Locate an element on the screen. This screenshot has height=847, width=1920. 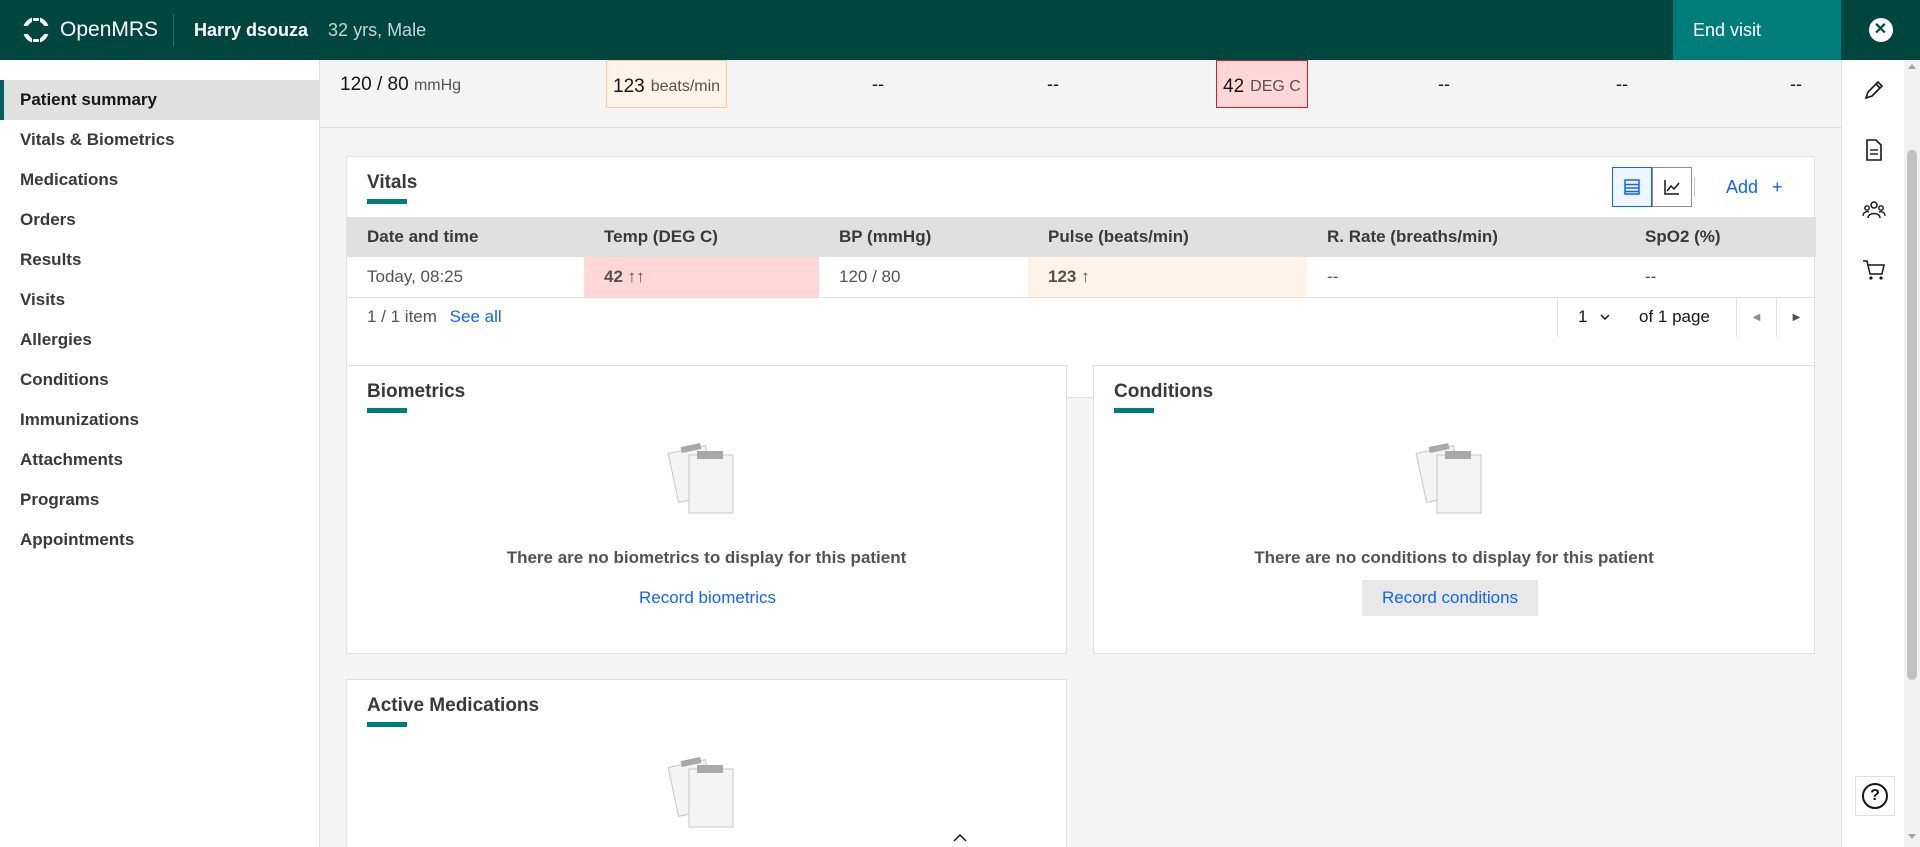
close-icon: ✕ is located at coordinates (1880, 30).